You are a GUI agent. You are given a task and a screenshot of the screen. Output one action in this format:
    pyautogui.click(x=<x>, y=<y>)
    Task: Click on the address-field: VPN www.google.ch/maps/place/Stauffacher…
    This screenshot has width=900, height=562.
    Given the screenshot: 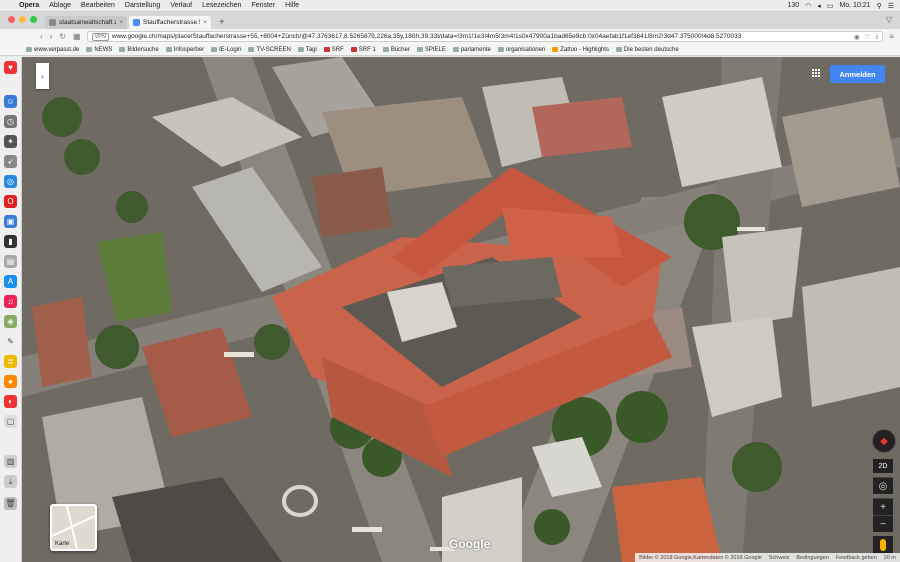 What is the action you would take?
    pyautogui.click(x=485, y=36)
    